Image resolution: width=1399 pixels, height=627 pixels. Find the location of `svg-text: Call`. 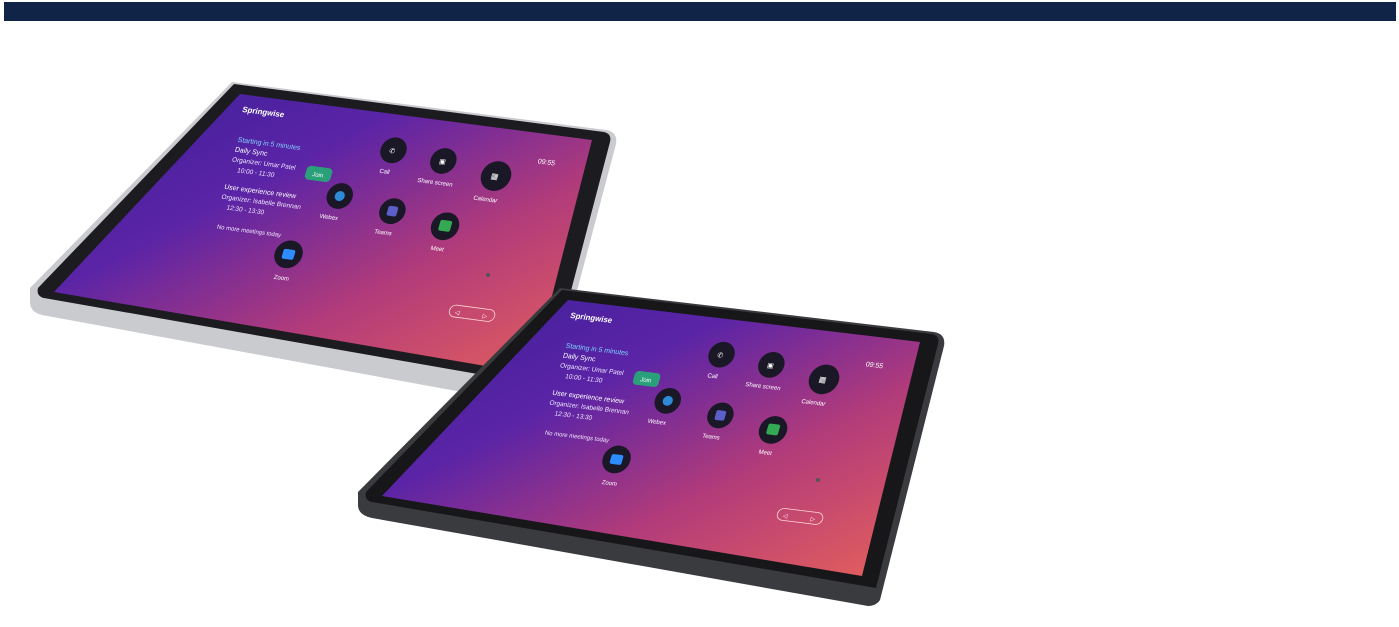

svg-text: Call is located at coordinates (712, 376).